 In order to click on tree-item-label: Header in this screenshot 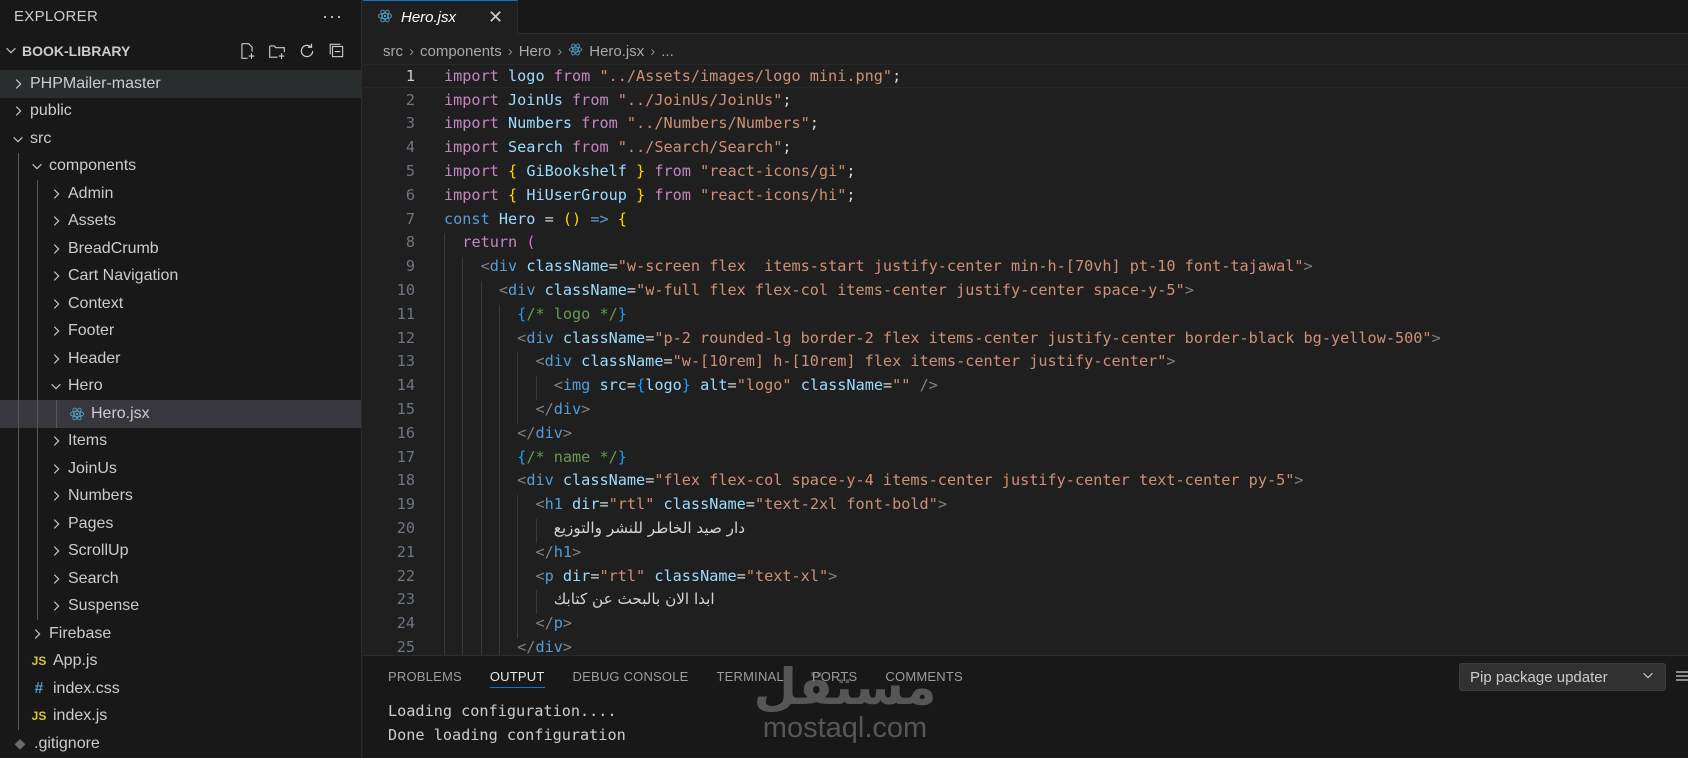, I will do `click(94, 358)`.